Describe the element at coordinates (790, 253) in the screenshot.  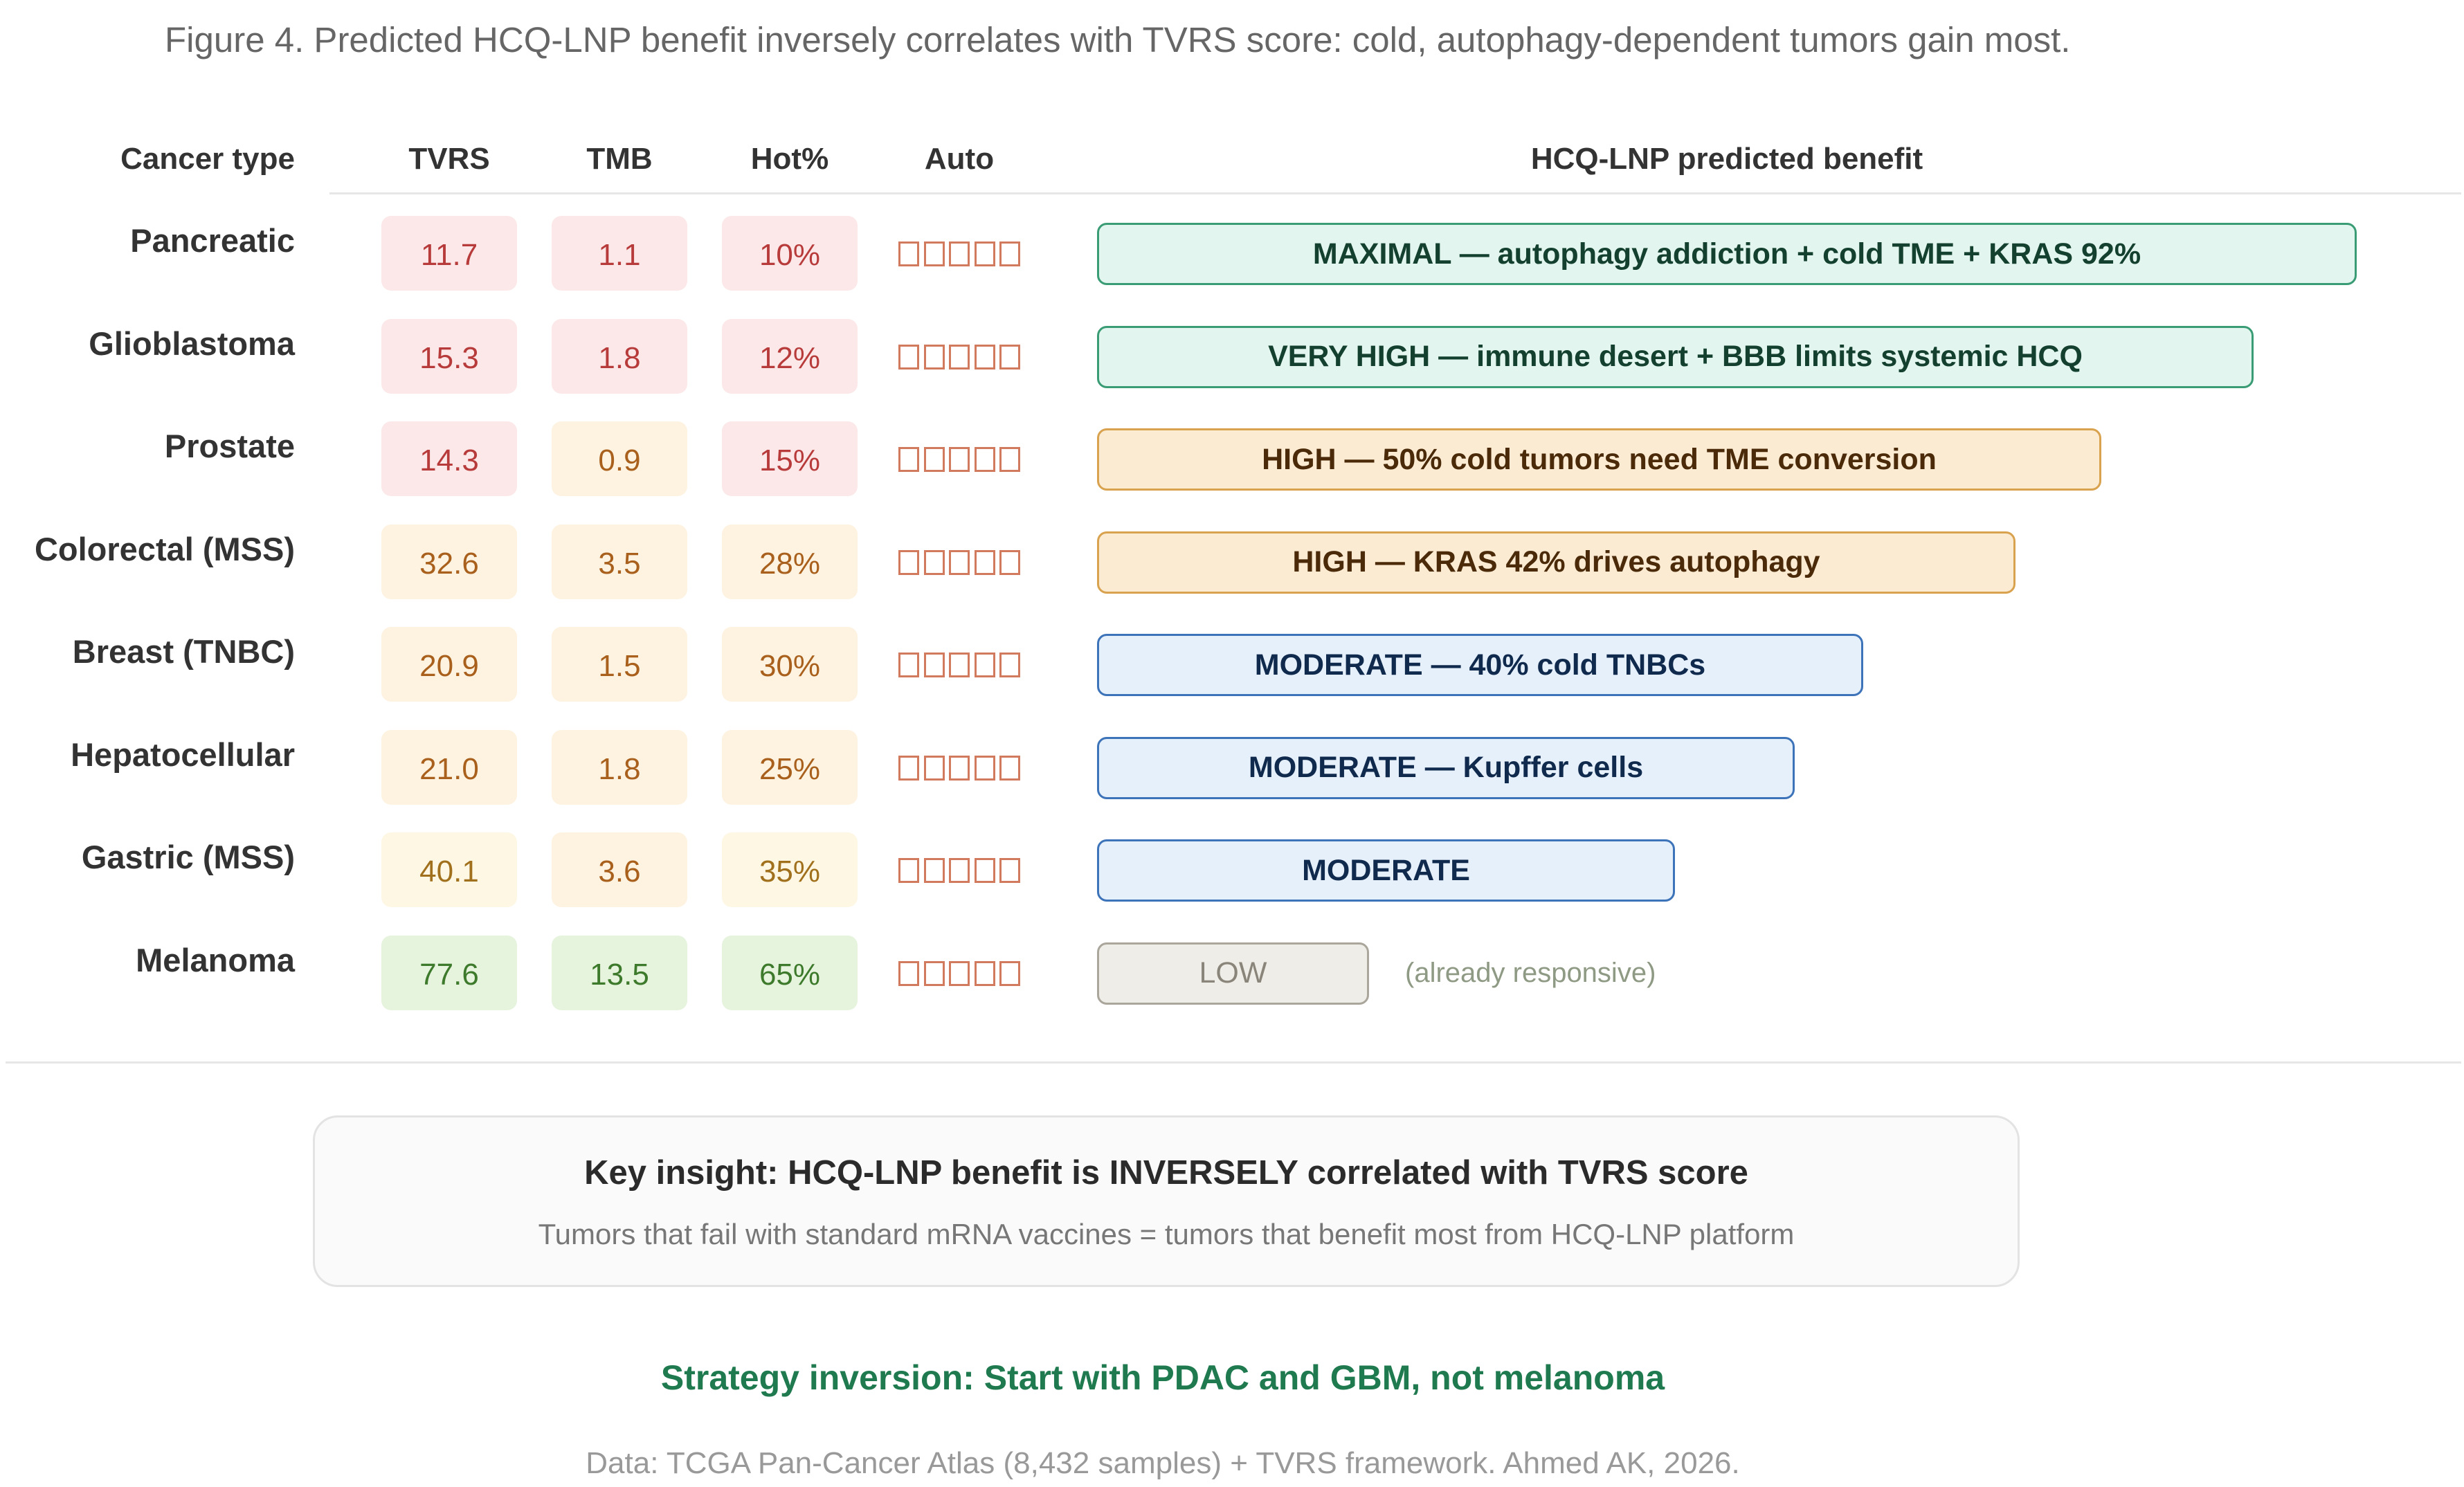
I see `hot-percent-cell: 10%` at that location.